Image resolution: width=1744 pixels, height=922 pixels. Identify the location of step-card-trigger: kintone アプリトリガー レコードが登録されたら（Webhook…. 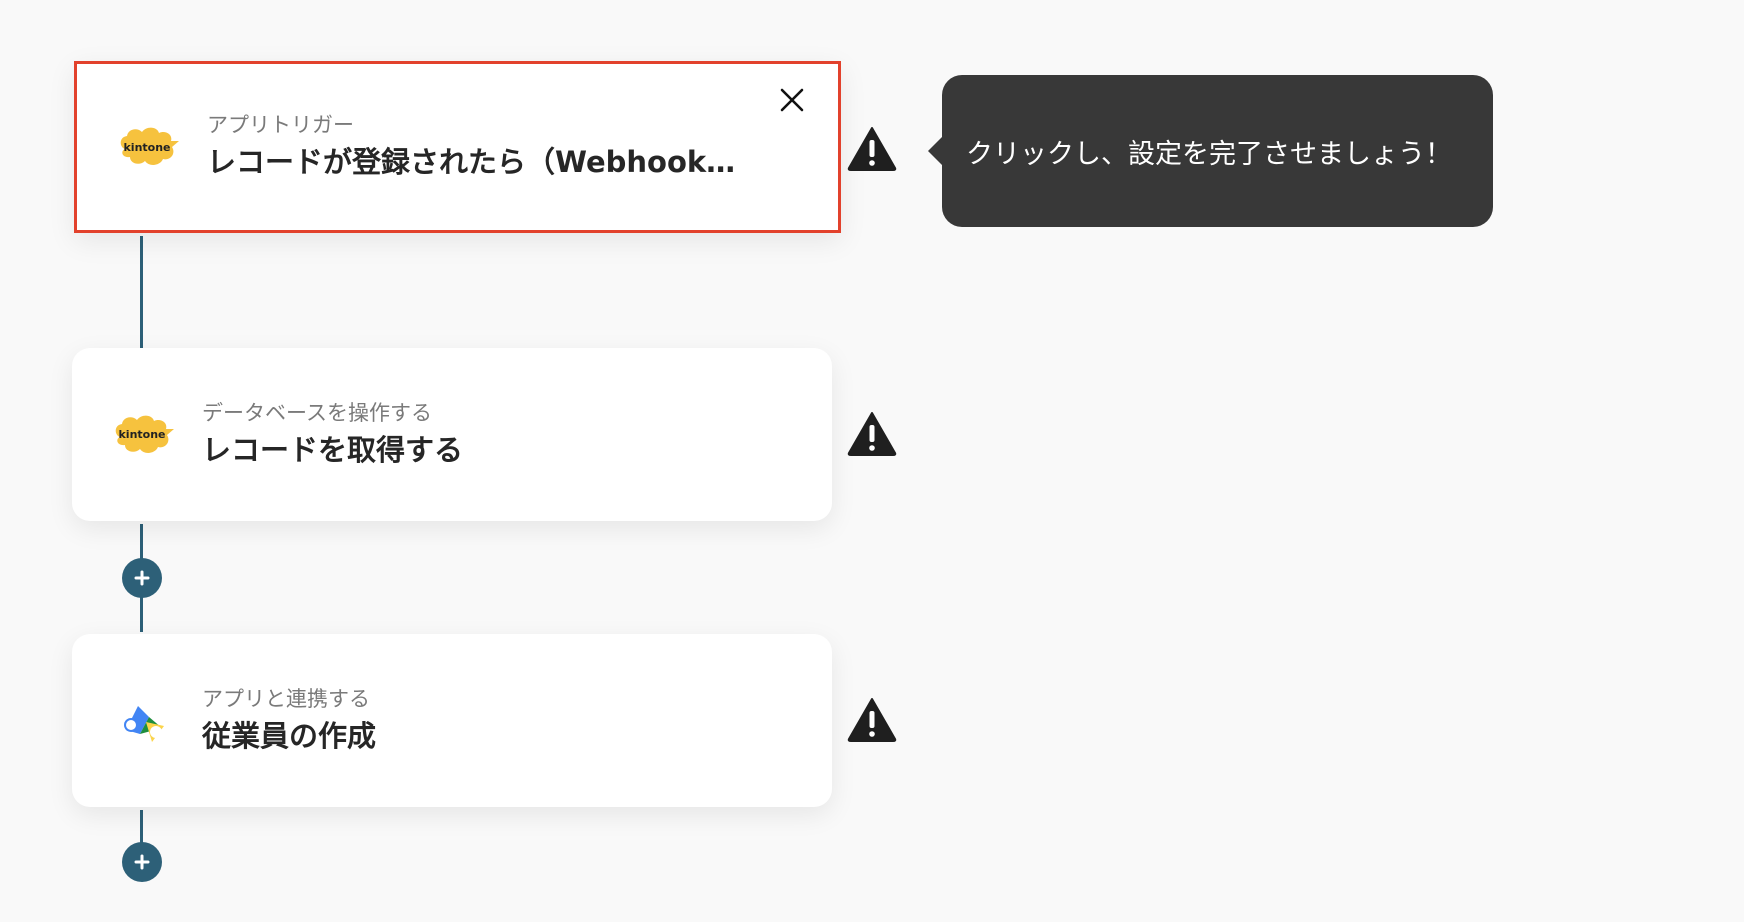
(457, 147).